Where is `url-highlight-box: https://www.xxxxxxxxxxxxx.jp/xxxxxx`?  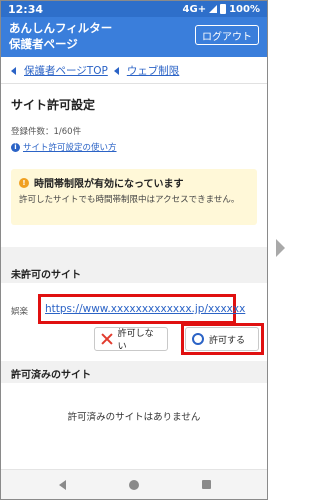
url-highlight-box: https://www.xxxxxxxxxxxxx.jp/xxxxxx is located at coordinates (141, 309).